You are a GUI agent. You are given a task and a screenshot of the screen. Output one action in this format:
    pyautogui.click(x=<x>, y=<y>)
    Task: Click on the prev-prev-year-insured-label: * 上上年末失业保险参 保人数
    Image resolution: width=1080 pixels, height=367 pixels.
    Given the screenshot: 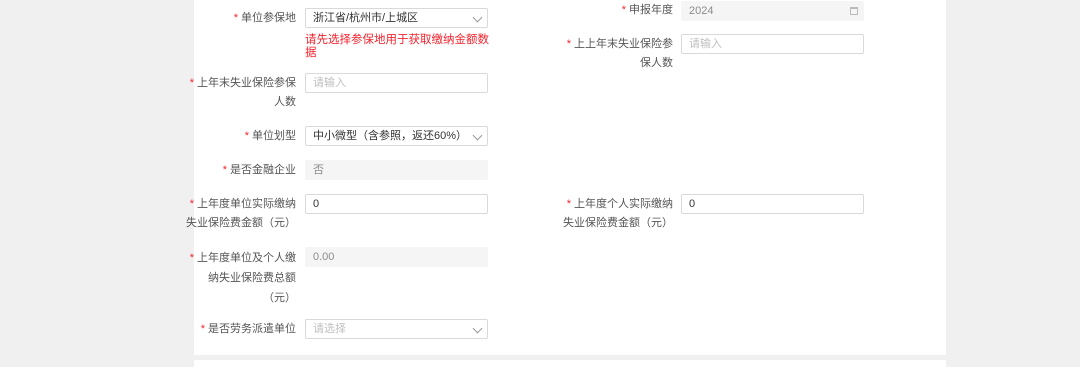 What is the action you would take?
    pyautogui.click(x=619, y=53)
    